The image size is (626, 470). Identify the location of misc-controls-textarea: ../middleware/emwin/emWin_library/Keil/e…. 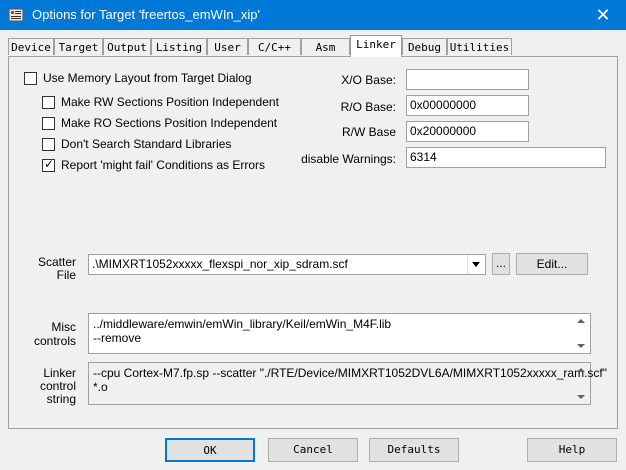
(339, 333).